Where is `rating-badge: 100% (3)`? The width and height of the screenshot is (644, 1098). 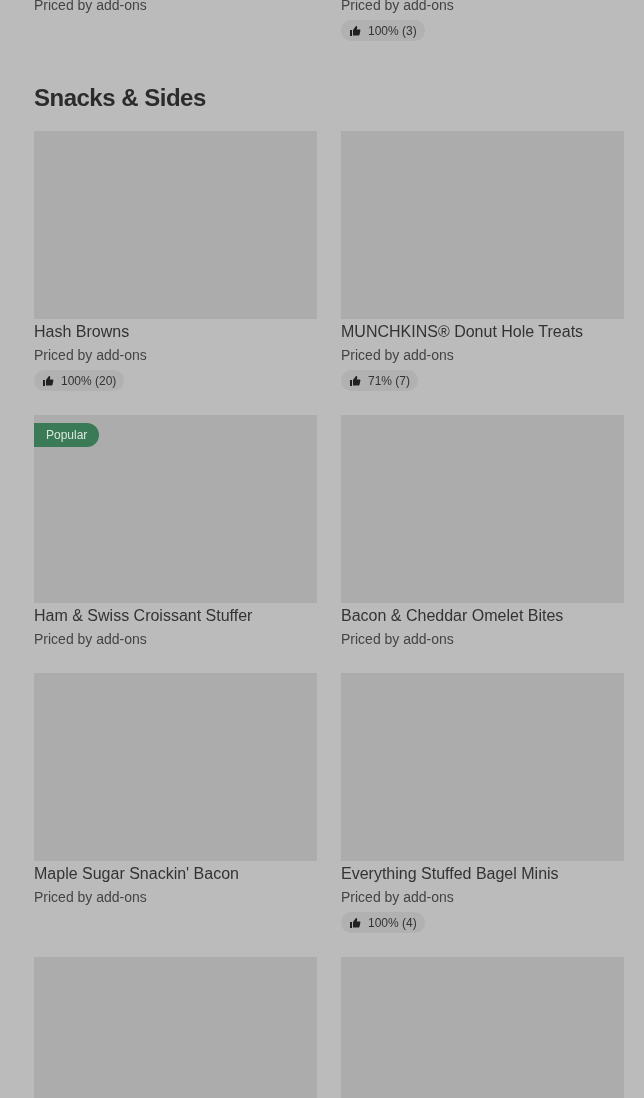 rating-badge: 100% (3) is located at coordinates (383, 30).